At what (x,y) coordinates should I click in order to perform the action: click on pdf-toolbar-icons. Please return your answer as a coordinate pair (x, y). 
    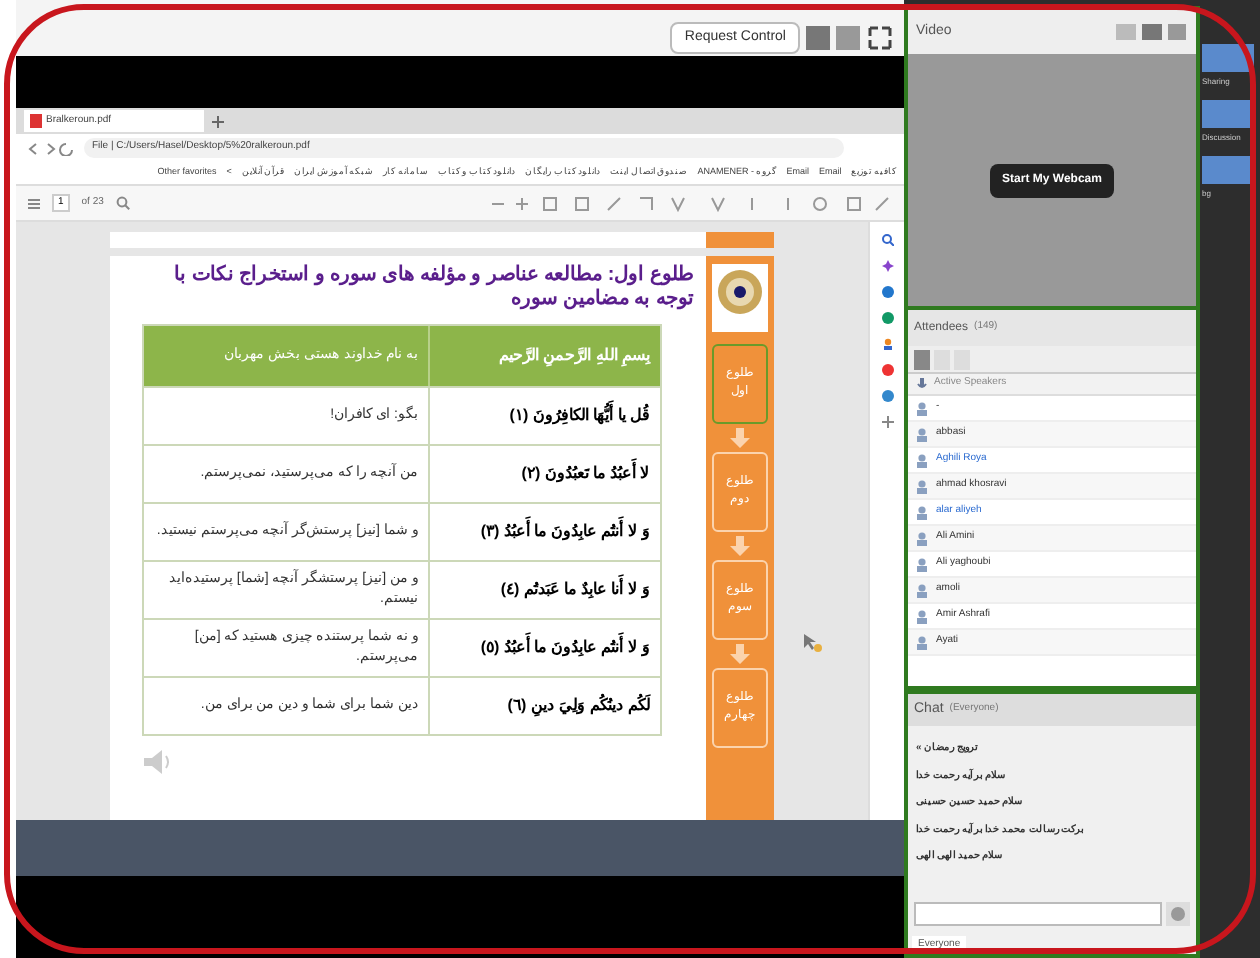
    Looking at the image, I should click on (692, 203).